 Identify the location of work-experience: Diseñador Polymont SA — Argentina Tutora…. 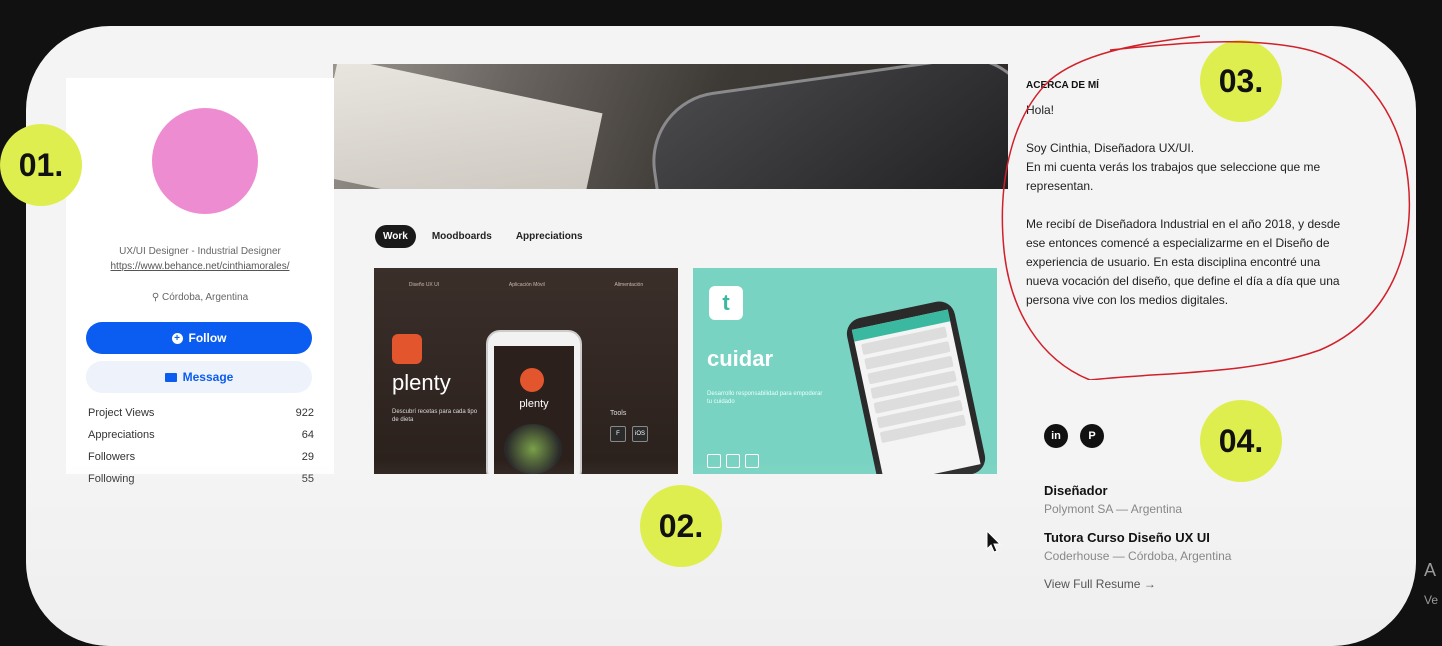
(1194, 537).